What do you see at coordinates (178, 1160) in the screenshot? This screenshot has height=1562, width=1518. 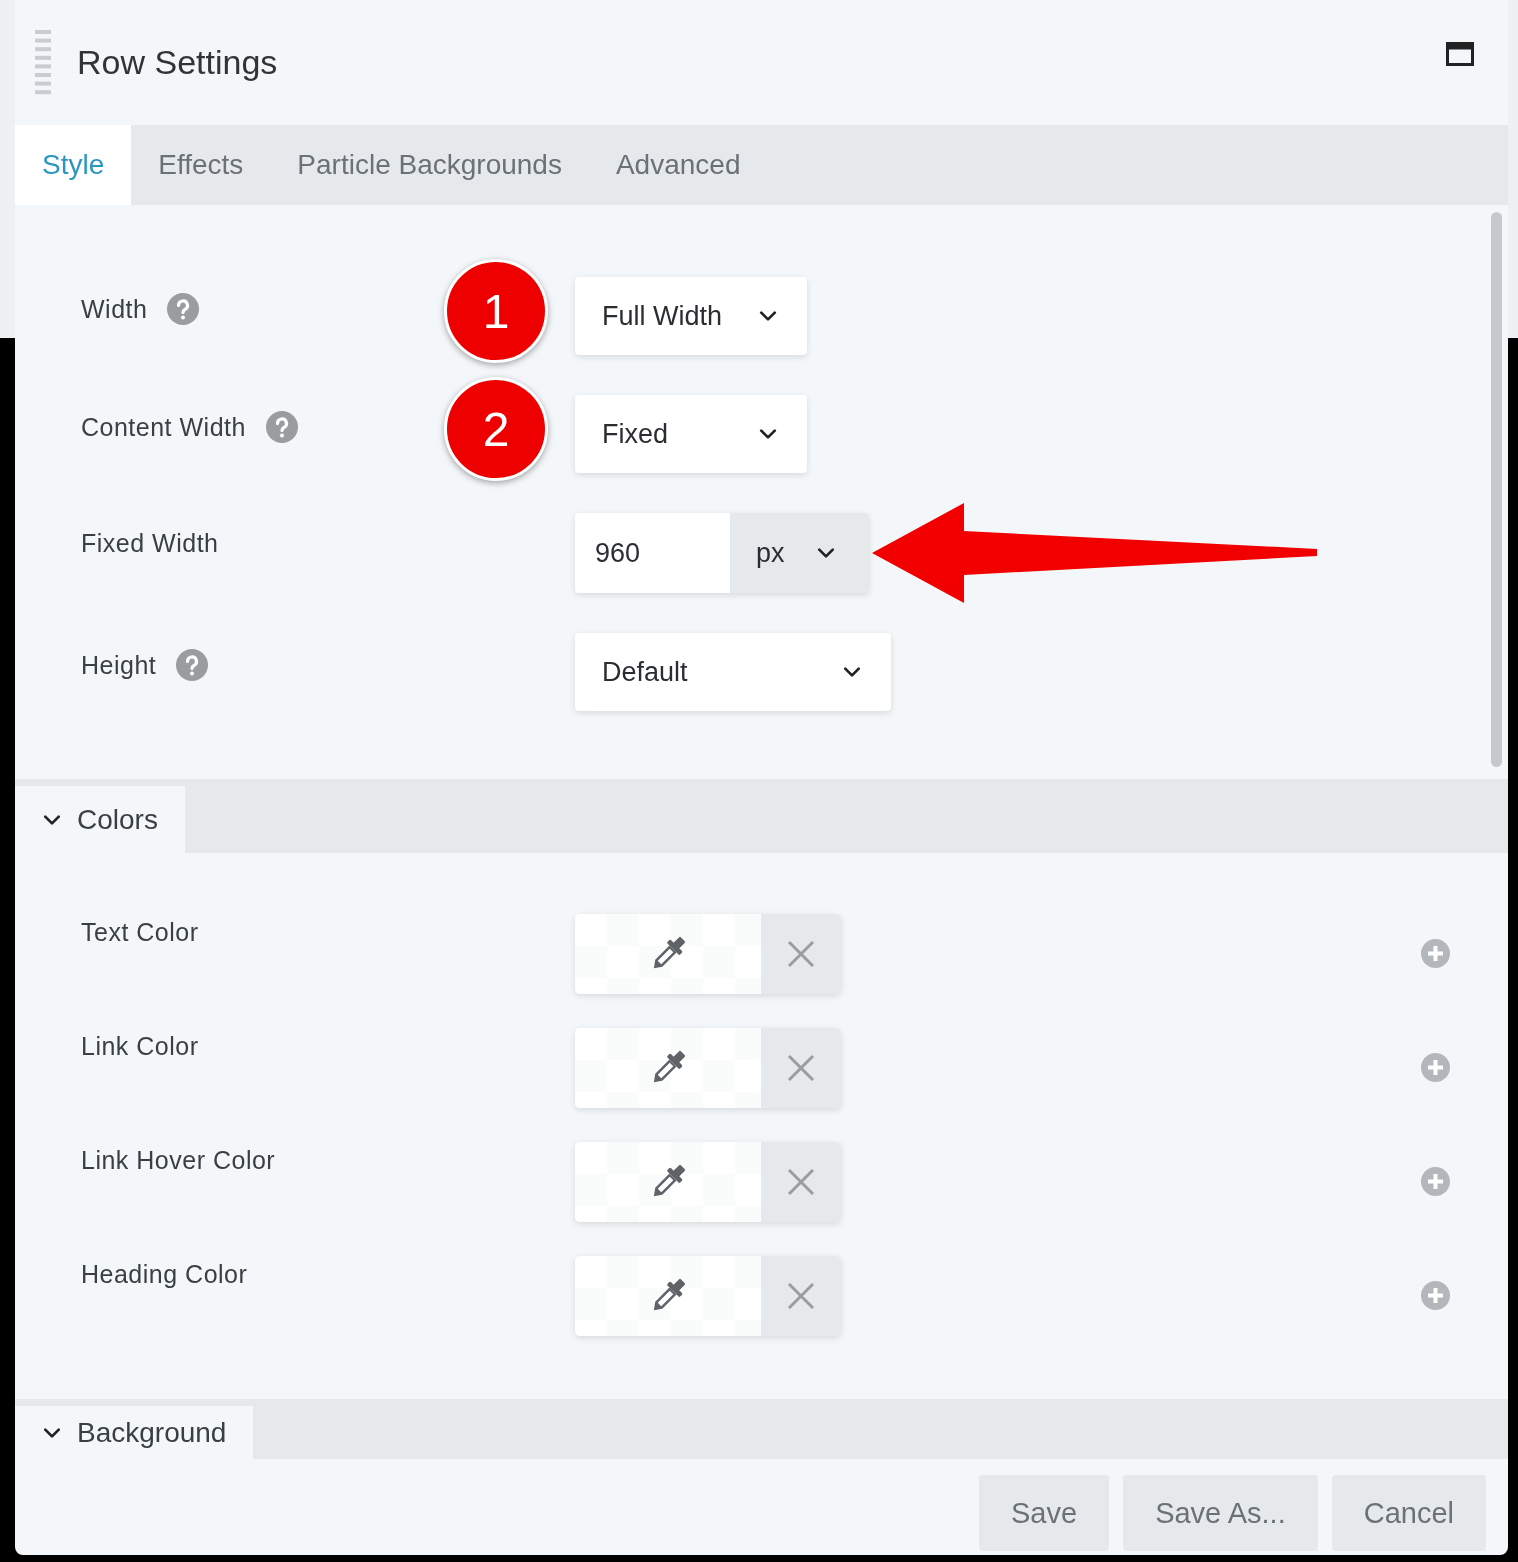 I see `field-label: Link Hover Color` at bounding box center [178, 1160].